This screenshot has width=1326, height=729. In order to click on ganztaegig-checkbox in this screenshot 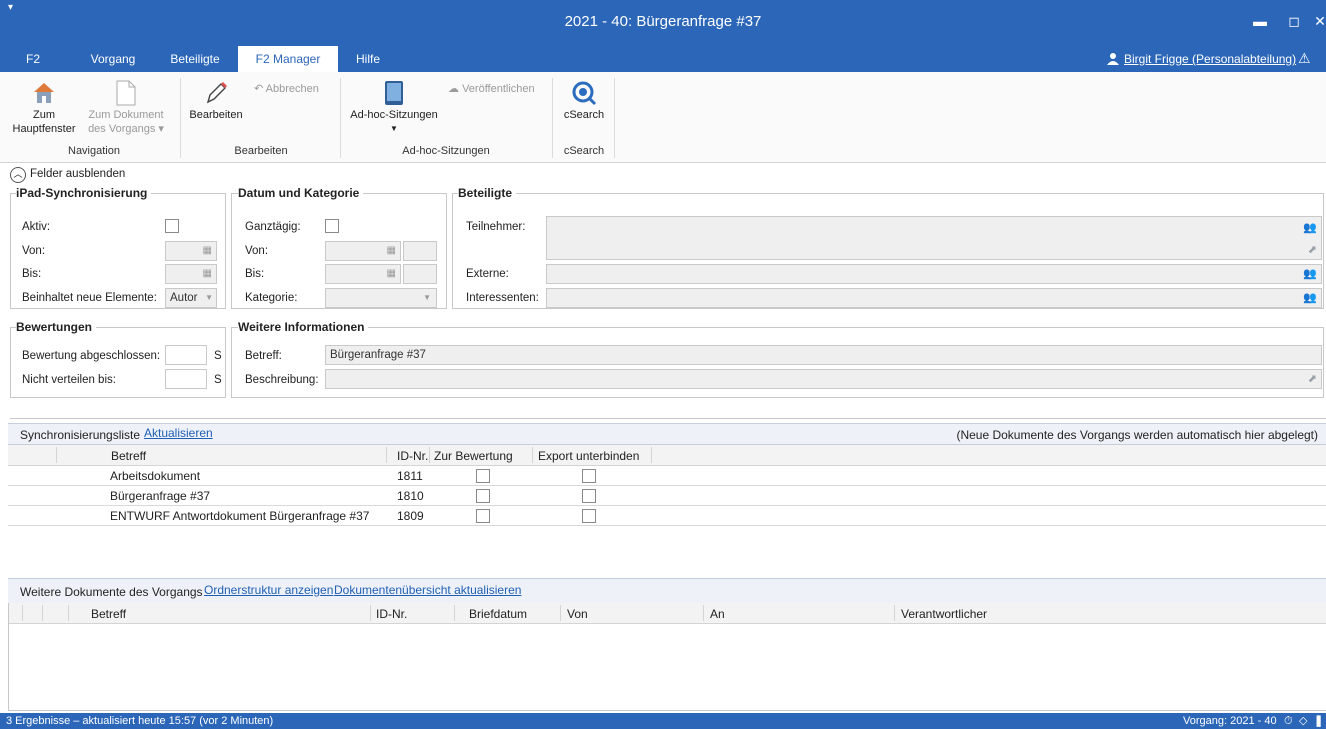, I will do `click(332, 226)`.